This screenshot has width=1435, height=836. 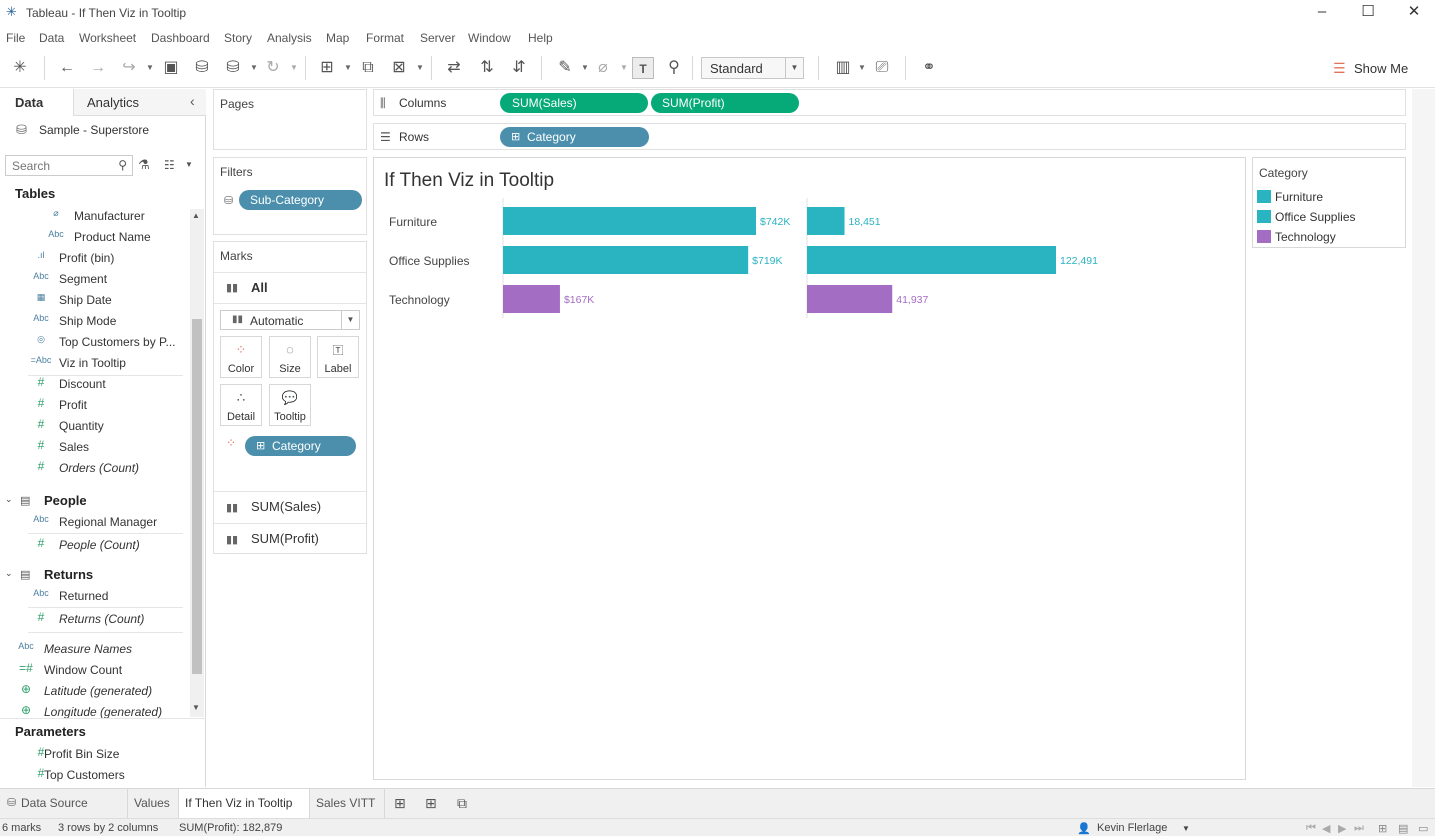 What do you see at coordinates (850, 299) in the screenshot?
I see `bar-mark` at bounding box center [850, 299].